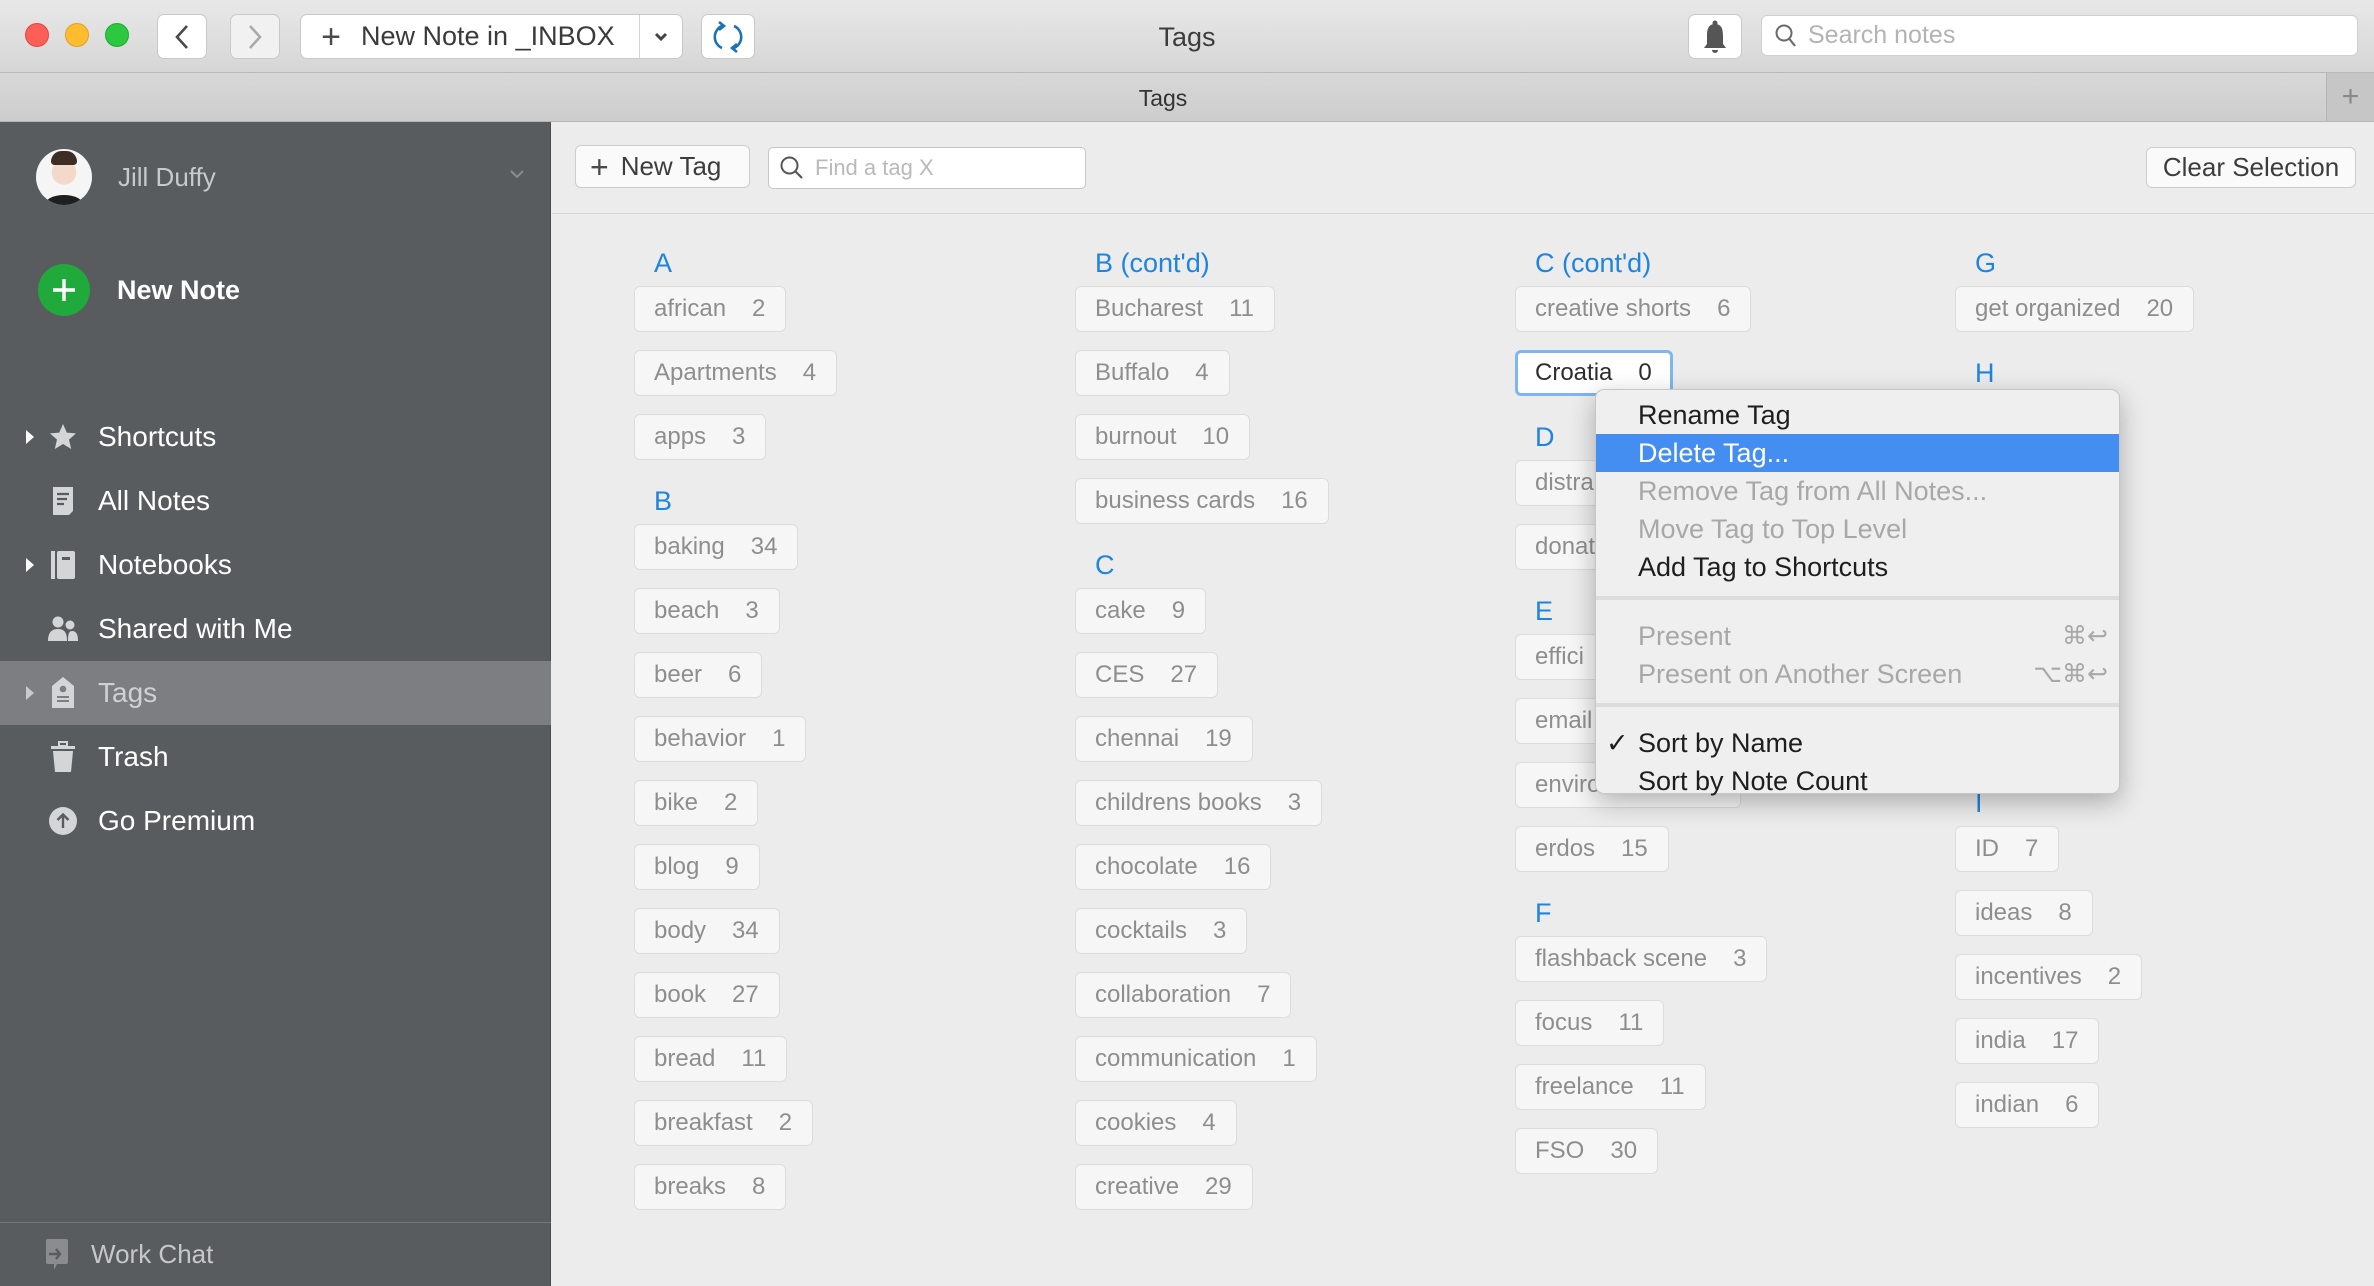 Image resolution: width=2374 pixels, height=1286 pixels. What do you see at coordinates (728, 36) in the screenshot?
I see `sync-button` at bounding box center [728, 36].